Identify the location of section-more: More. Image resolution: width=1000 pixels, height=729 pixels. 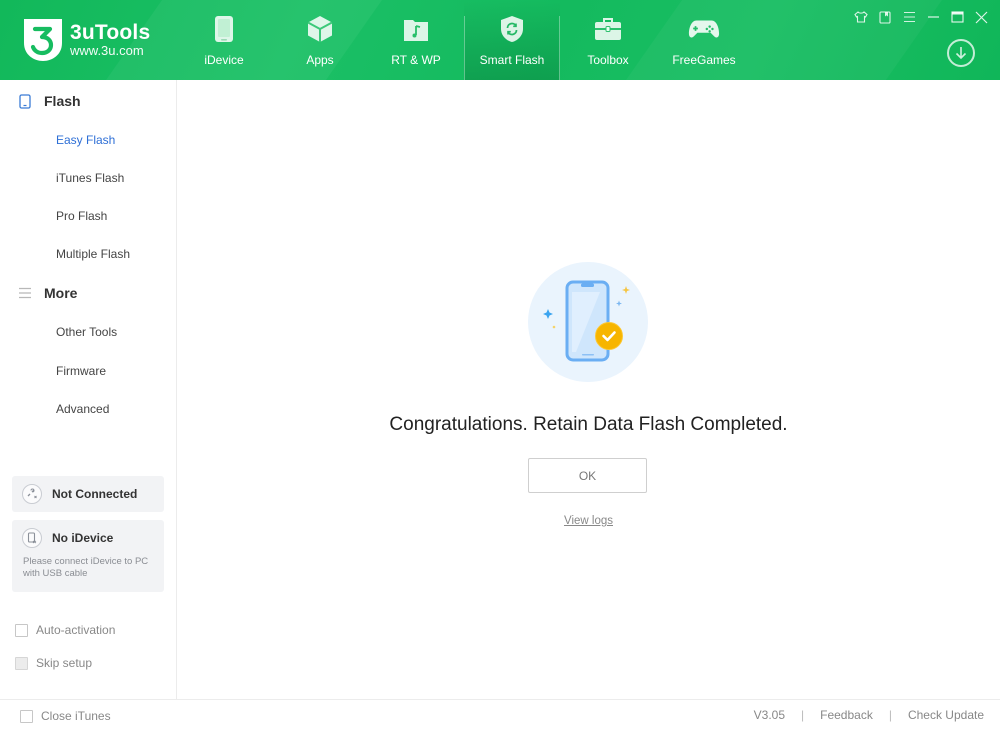
(47, 293).